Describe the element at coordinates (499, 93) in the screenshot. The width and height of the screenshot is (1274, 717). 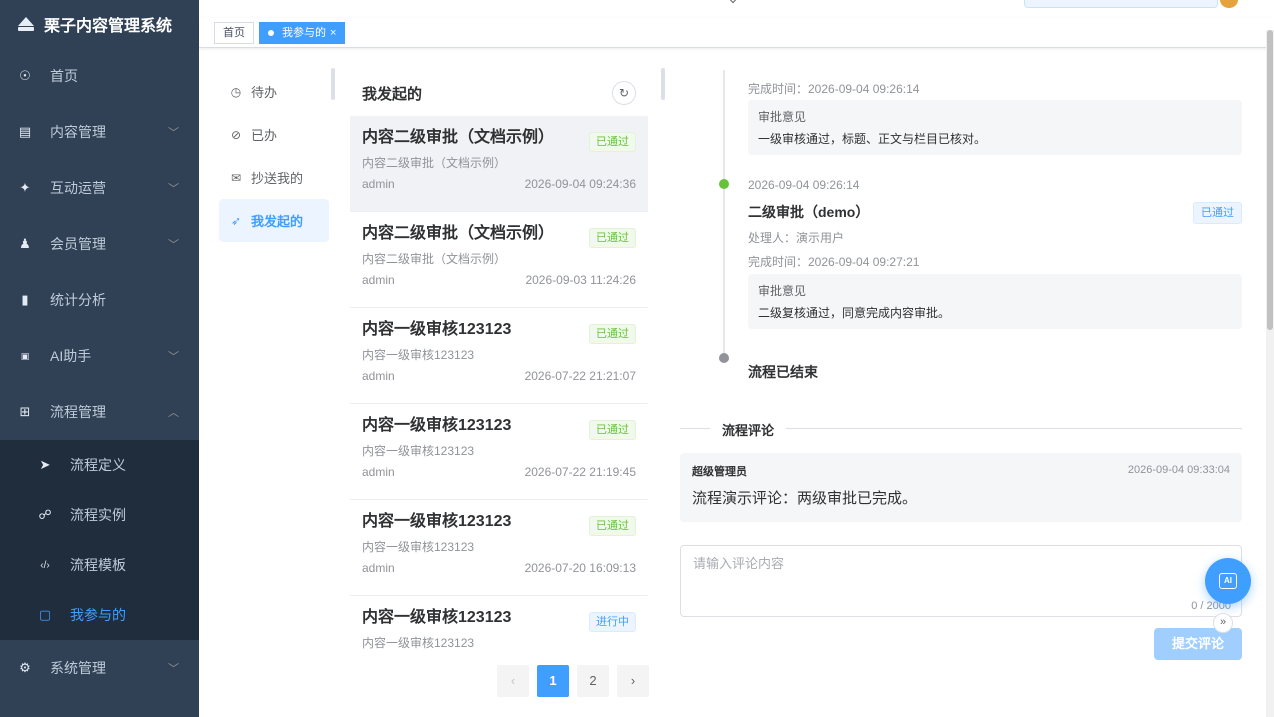
I see `list-header: 我发起的 ↻` at that location.